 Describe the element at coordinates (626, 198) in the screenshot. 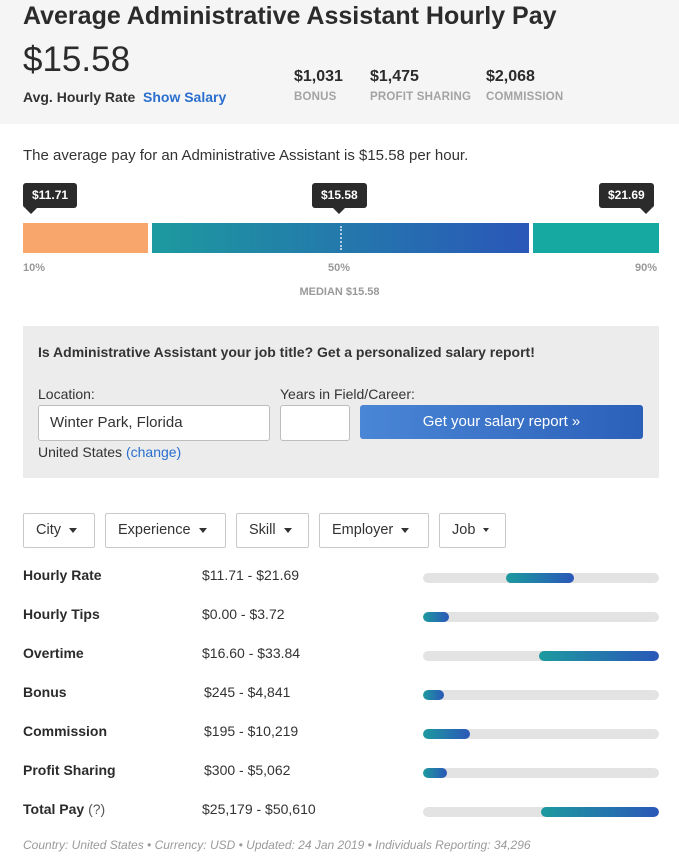

I see `p90-tooltip: $21.69` at that location.